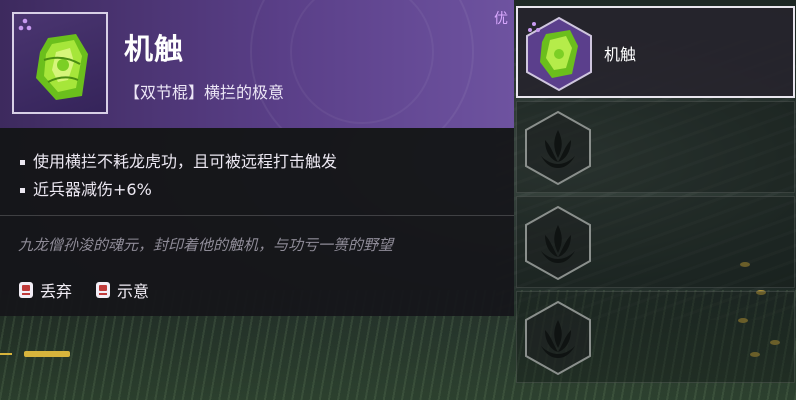 The image size is (796, 400). Describe the element at coordinates (154, 49) in the screenshot. I see `item-name: 机触` at that location.